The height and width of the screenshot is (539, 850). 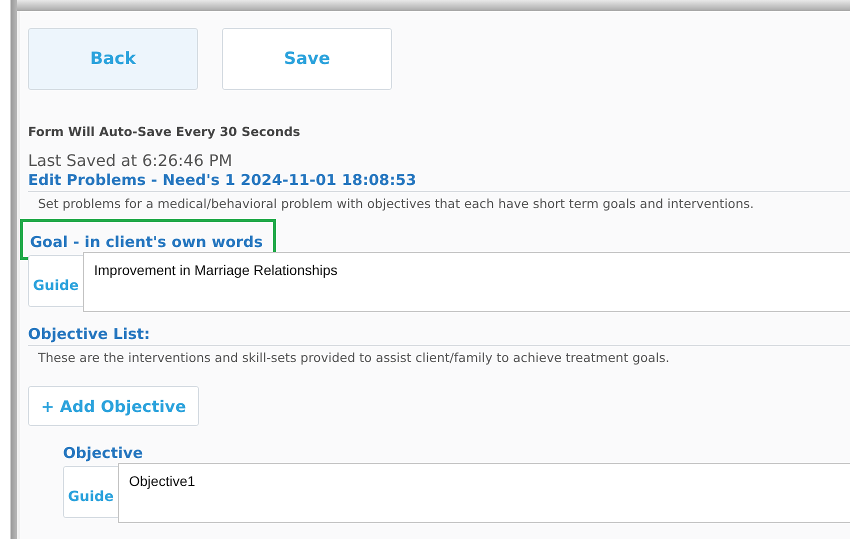 I want to click on nav-button: Back, so click(x=113, y=59).